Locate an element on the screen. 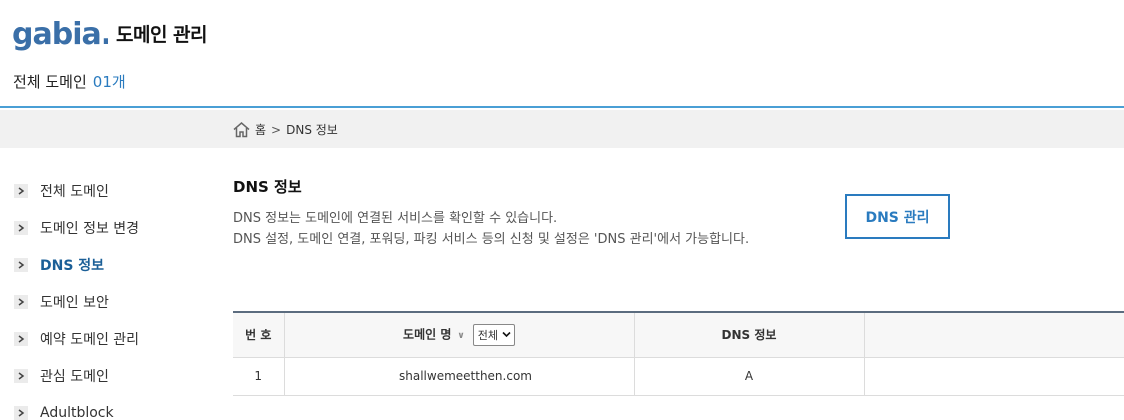 This screenshot has width=1124, height=420. svg-text: gabia. is located at coordinates (60, 34).